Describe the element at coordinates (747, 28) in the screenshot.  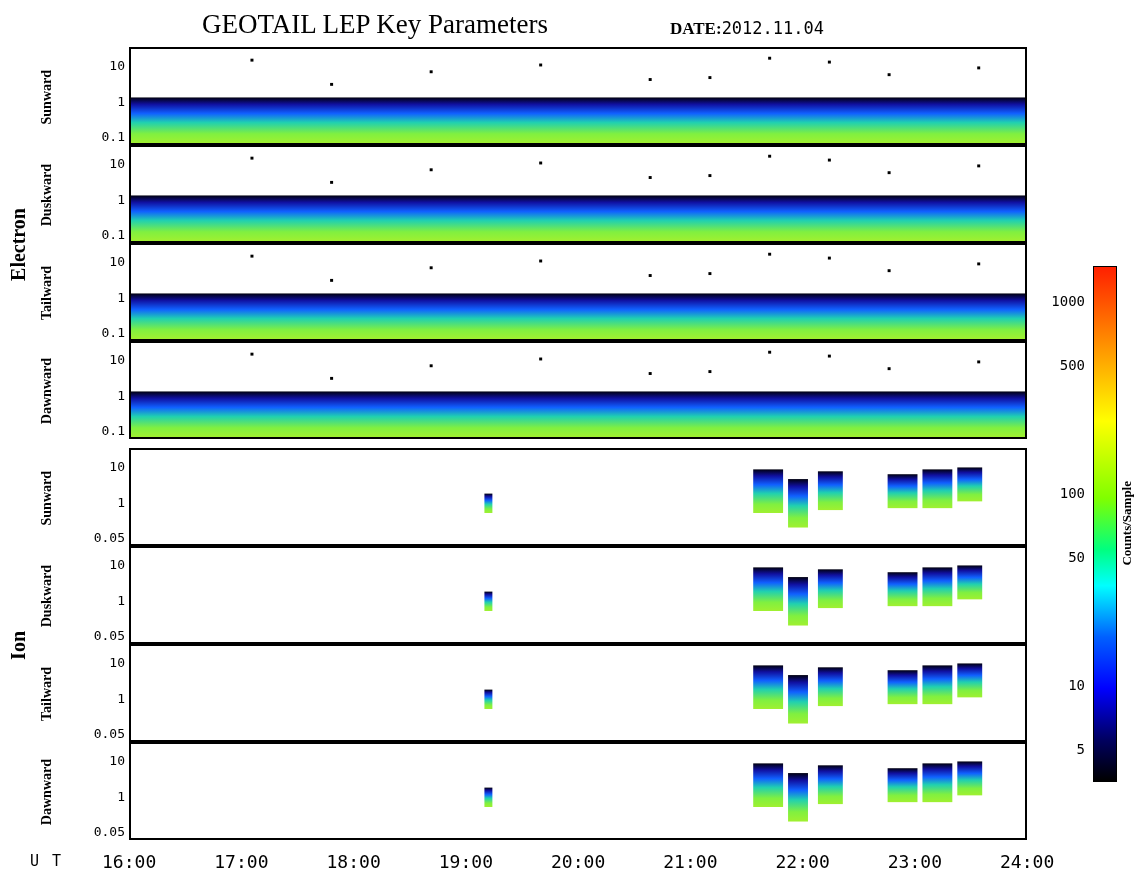
I see `plot-date: DATE:2012.11.04` at that location.